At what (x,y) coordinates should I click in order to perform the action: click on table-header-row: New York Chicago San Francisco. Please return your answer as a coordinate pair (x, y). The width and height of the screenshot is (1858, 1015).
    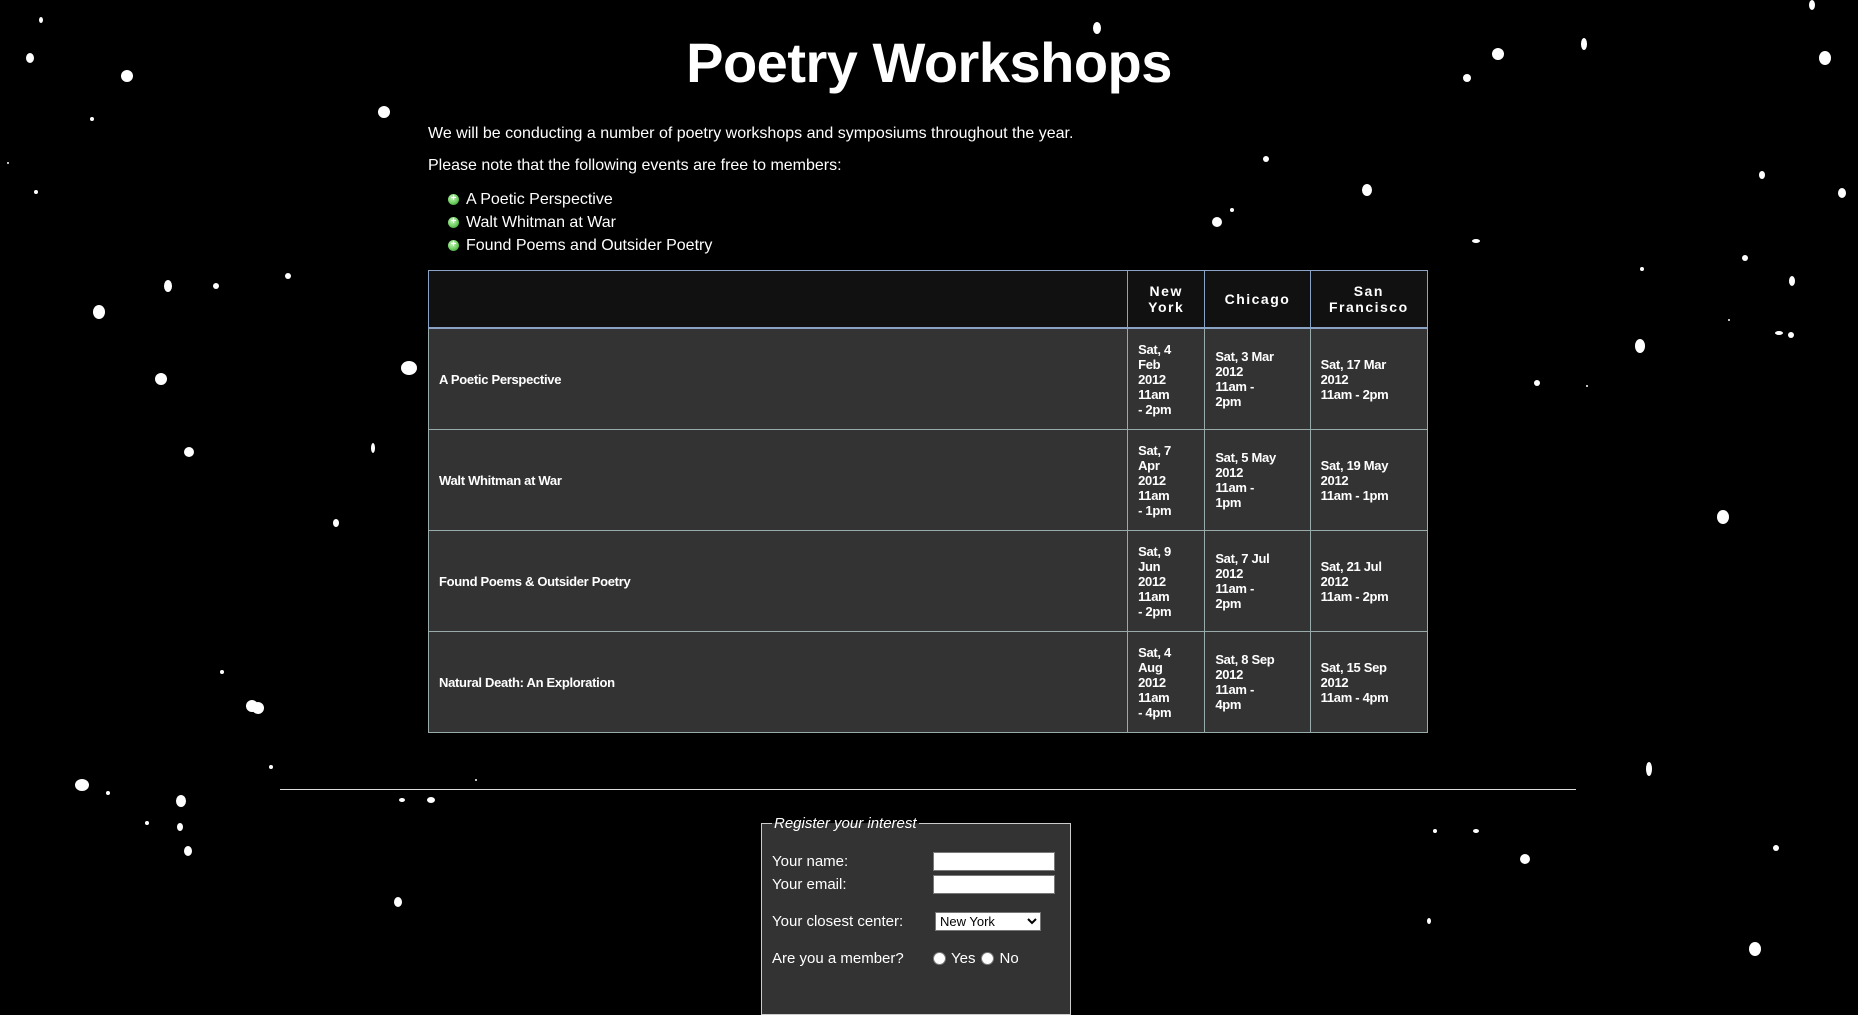
    Looking at the image, I should click on (928, 299).